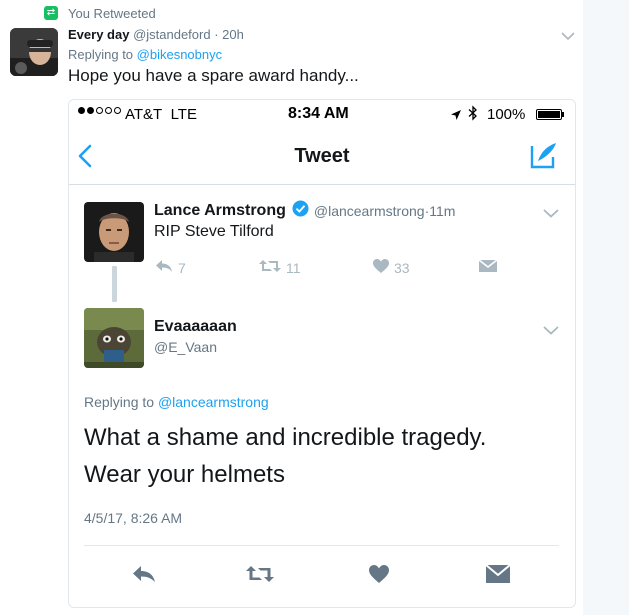  Describe the element at coordinates (185, 347) in the screenshot. I see `author-handle: @E_Vaan` at that location.